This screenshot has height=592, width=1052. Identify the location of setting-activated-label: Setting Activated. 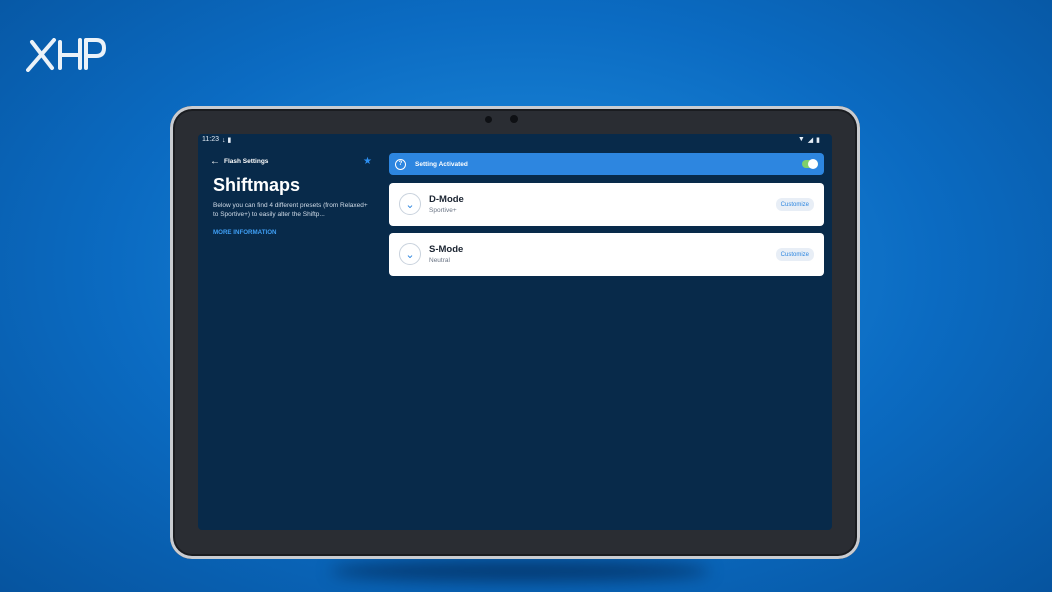
(441, 164).